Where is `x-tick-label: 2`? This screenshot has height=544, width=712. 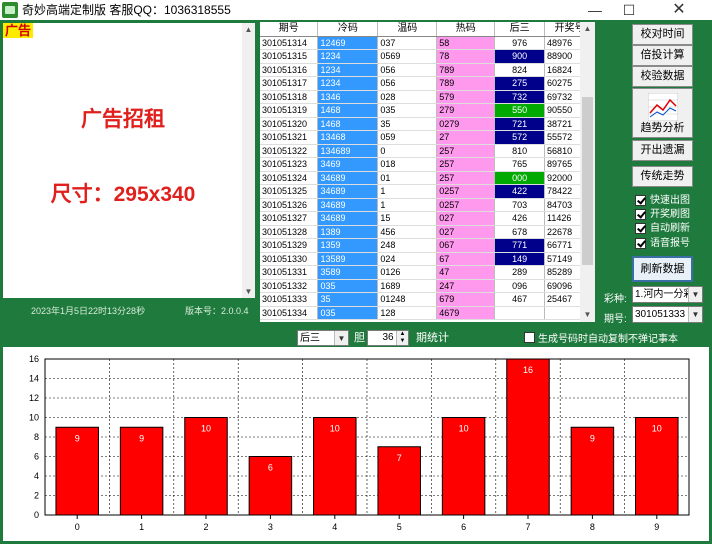
x-tick-label: 2 is located at coordinates (205, 527).